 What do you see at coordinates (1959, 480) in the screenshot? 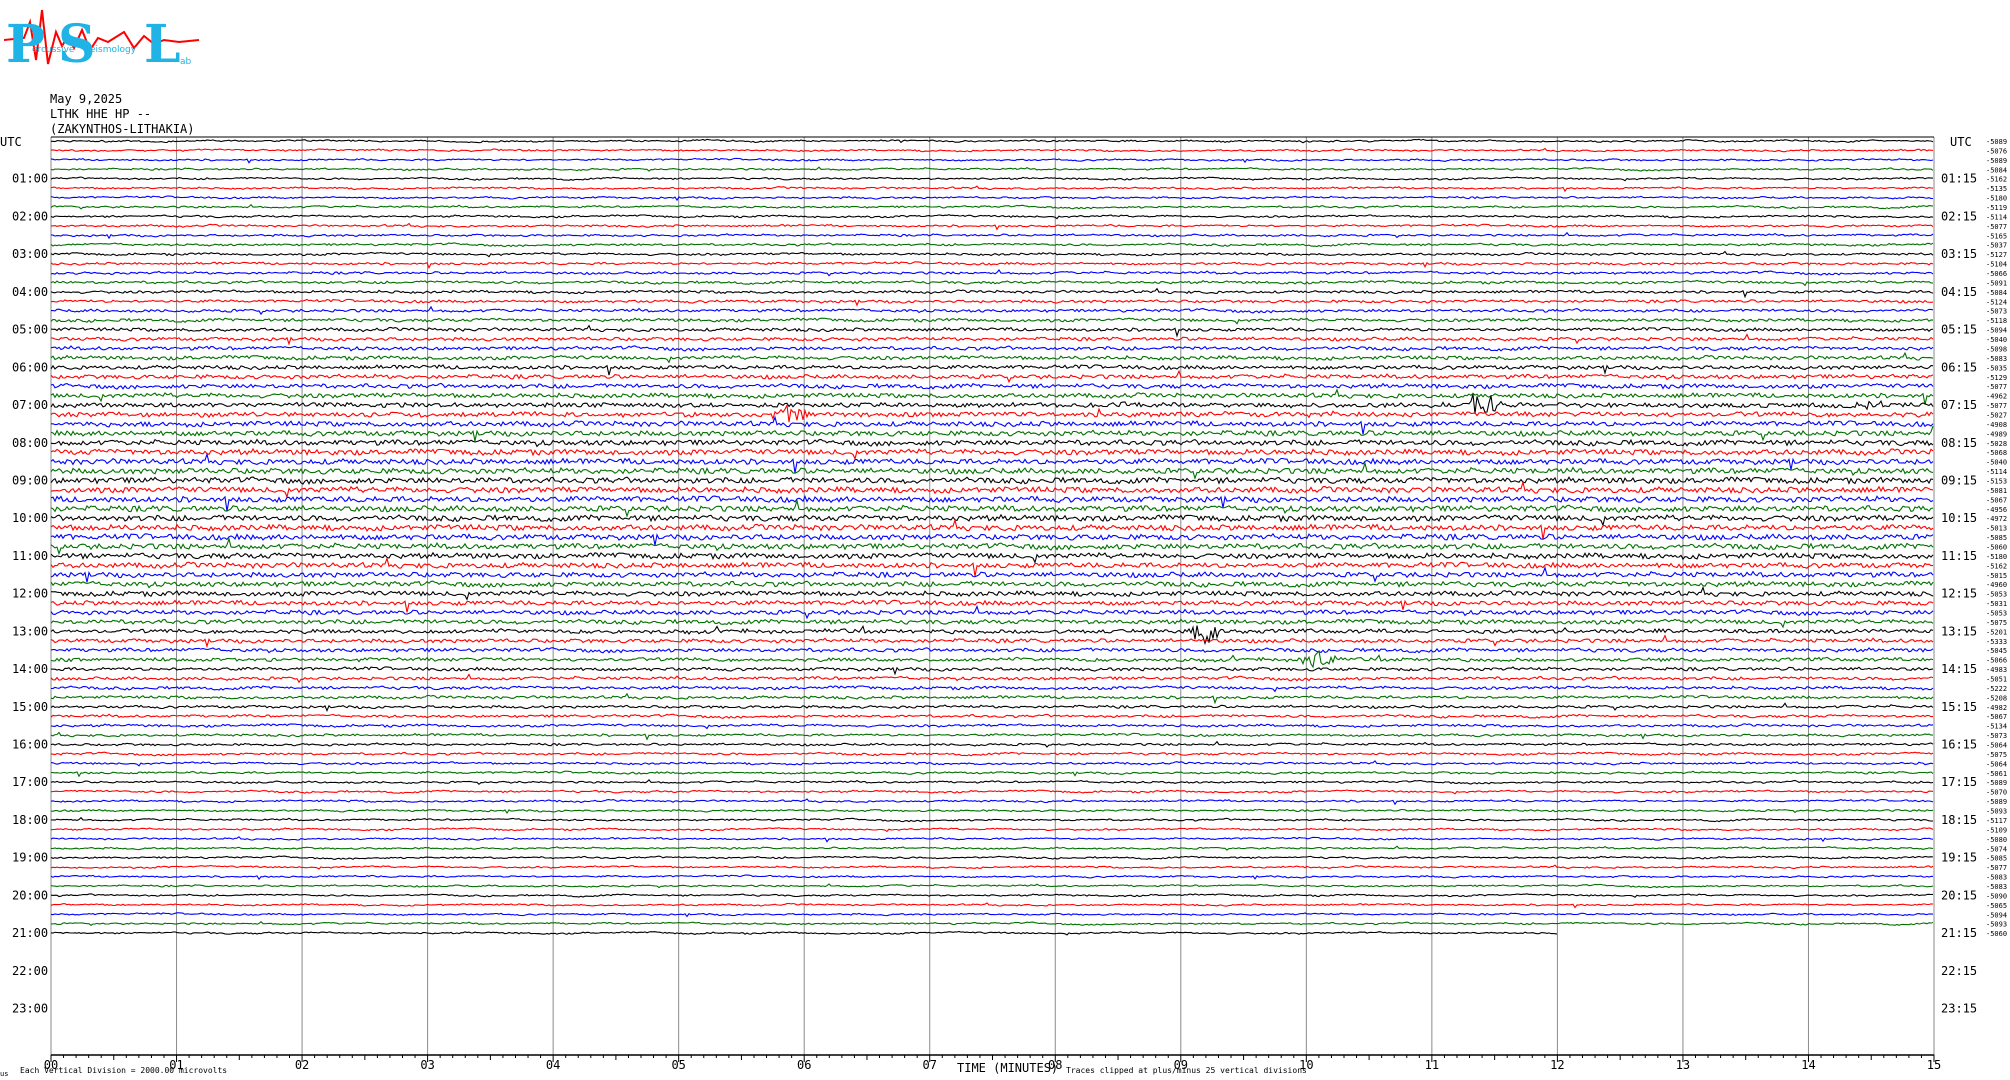
I see `right-hour-label: 09:15` at bounding box center [1959, 480].